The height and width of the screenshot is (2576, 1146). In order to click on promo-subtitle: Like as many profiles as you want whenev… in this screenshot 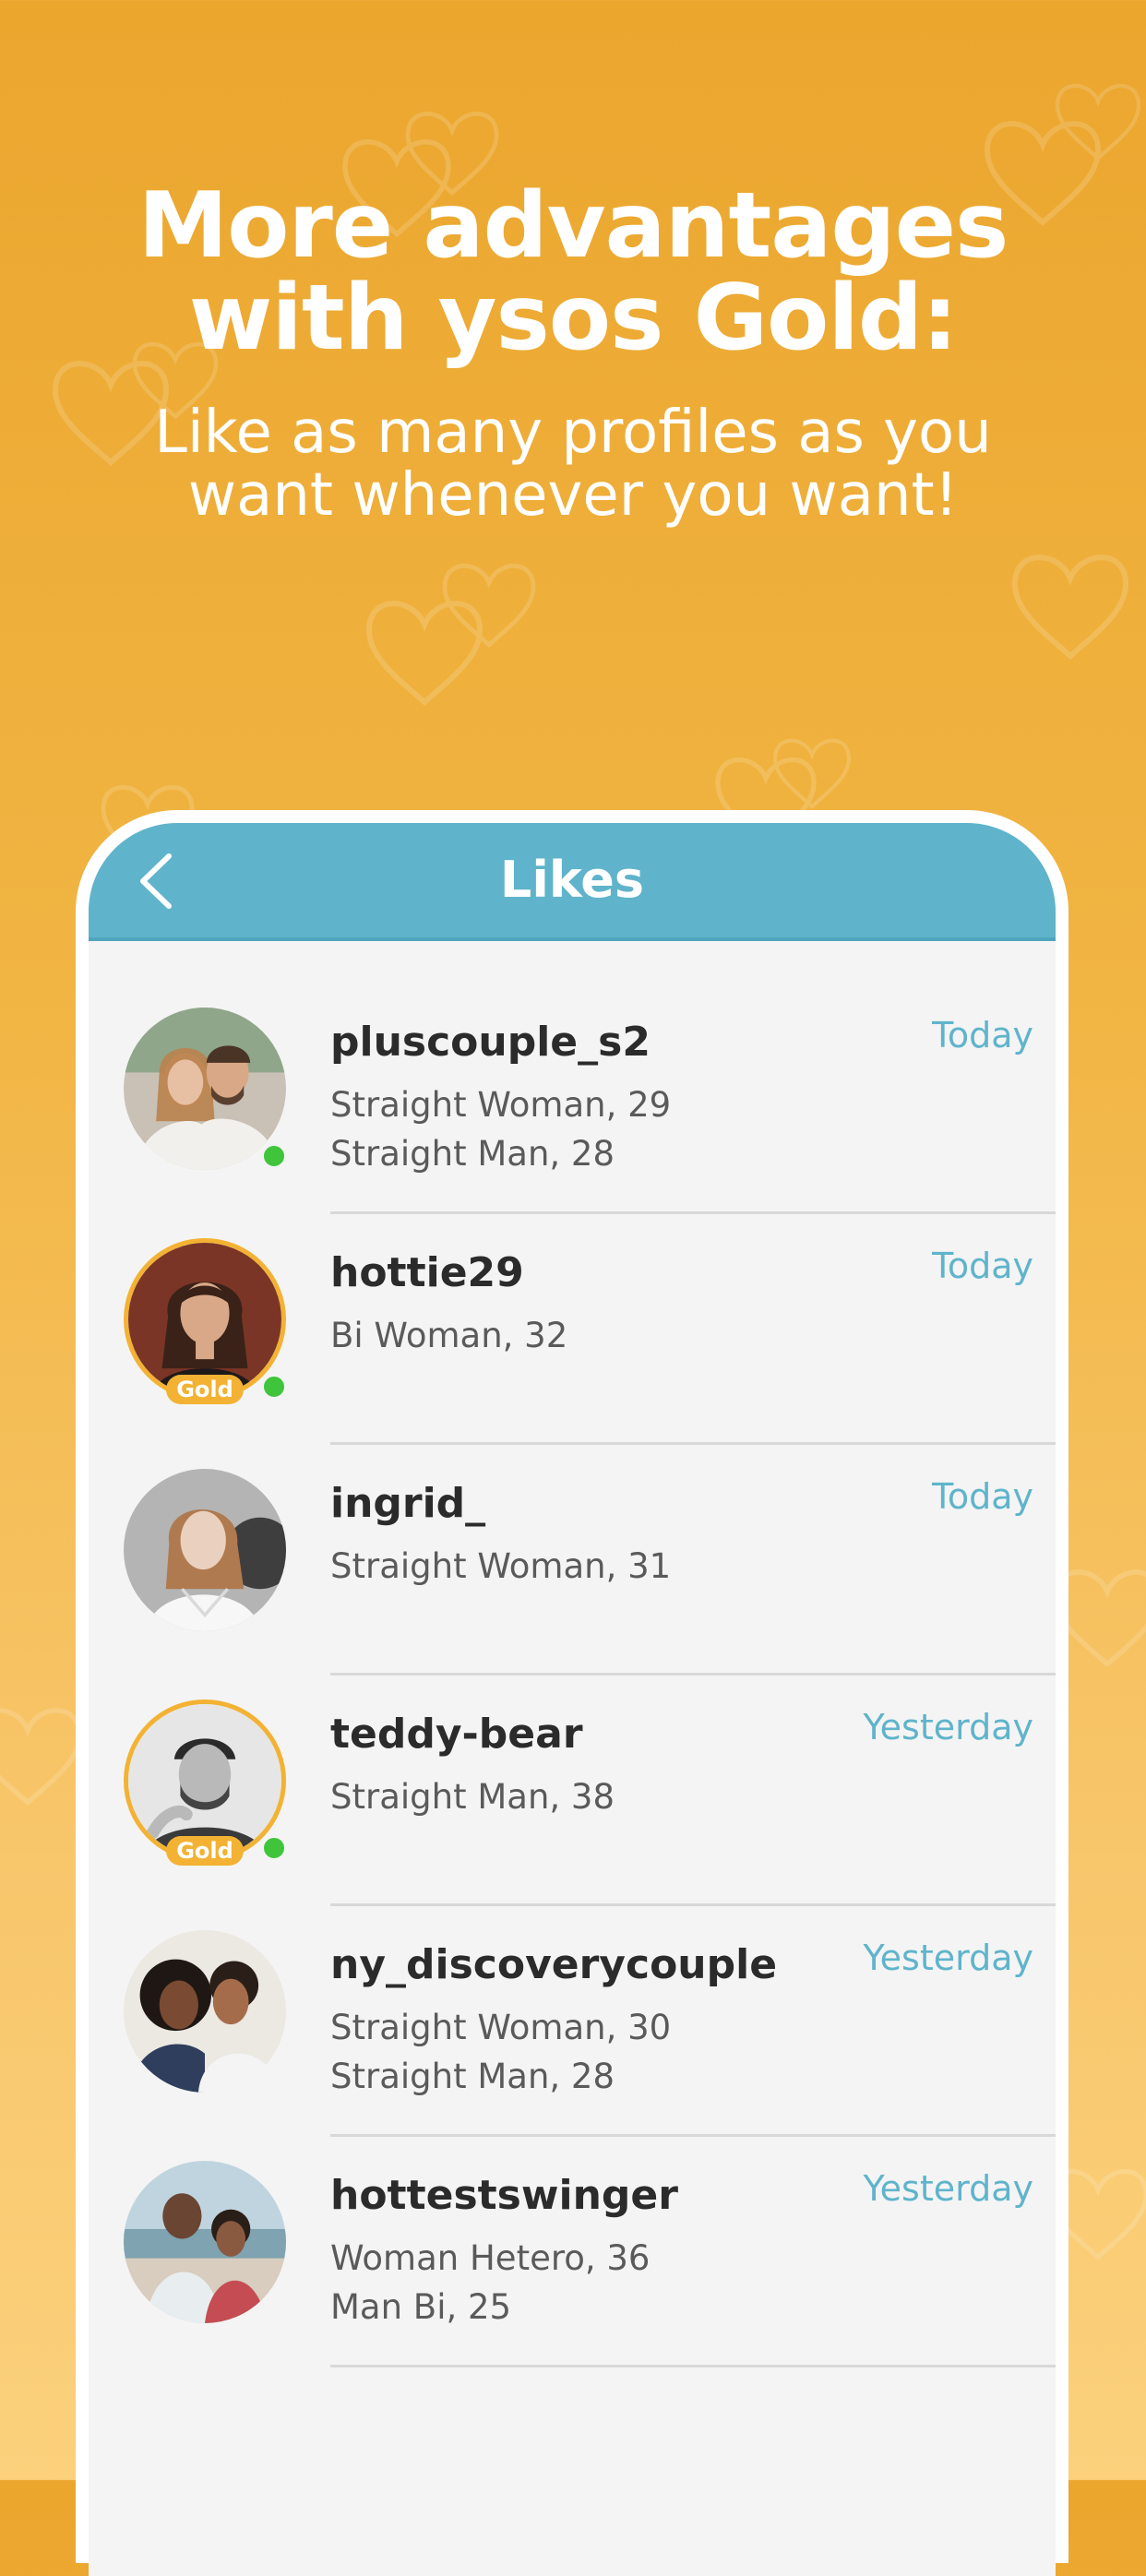, I will do `click(573, 464)`.